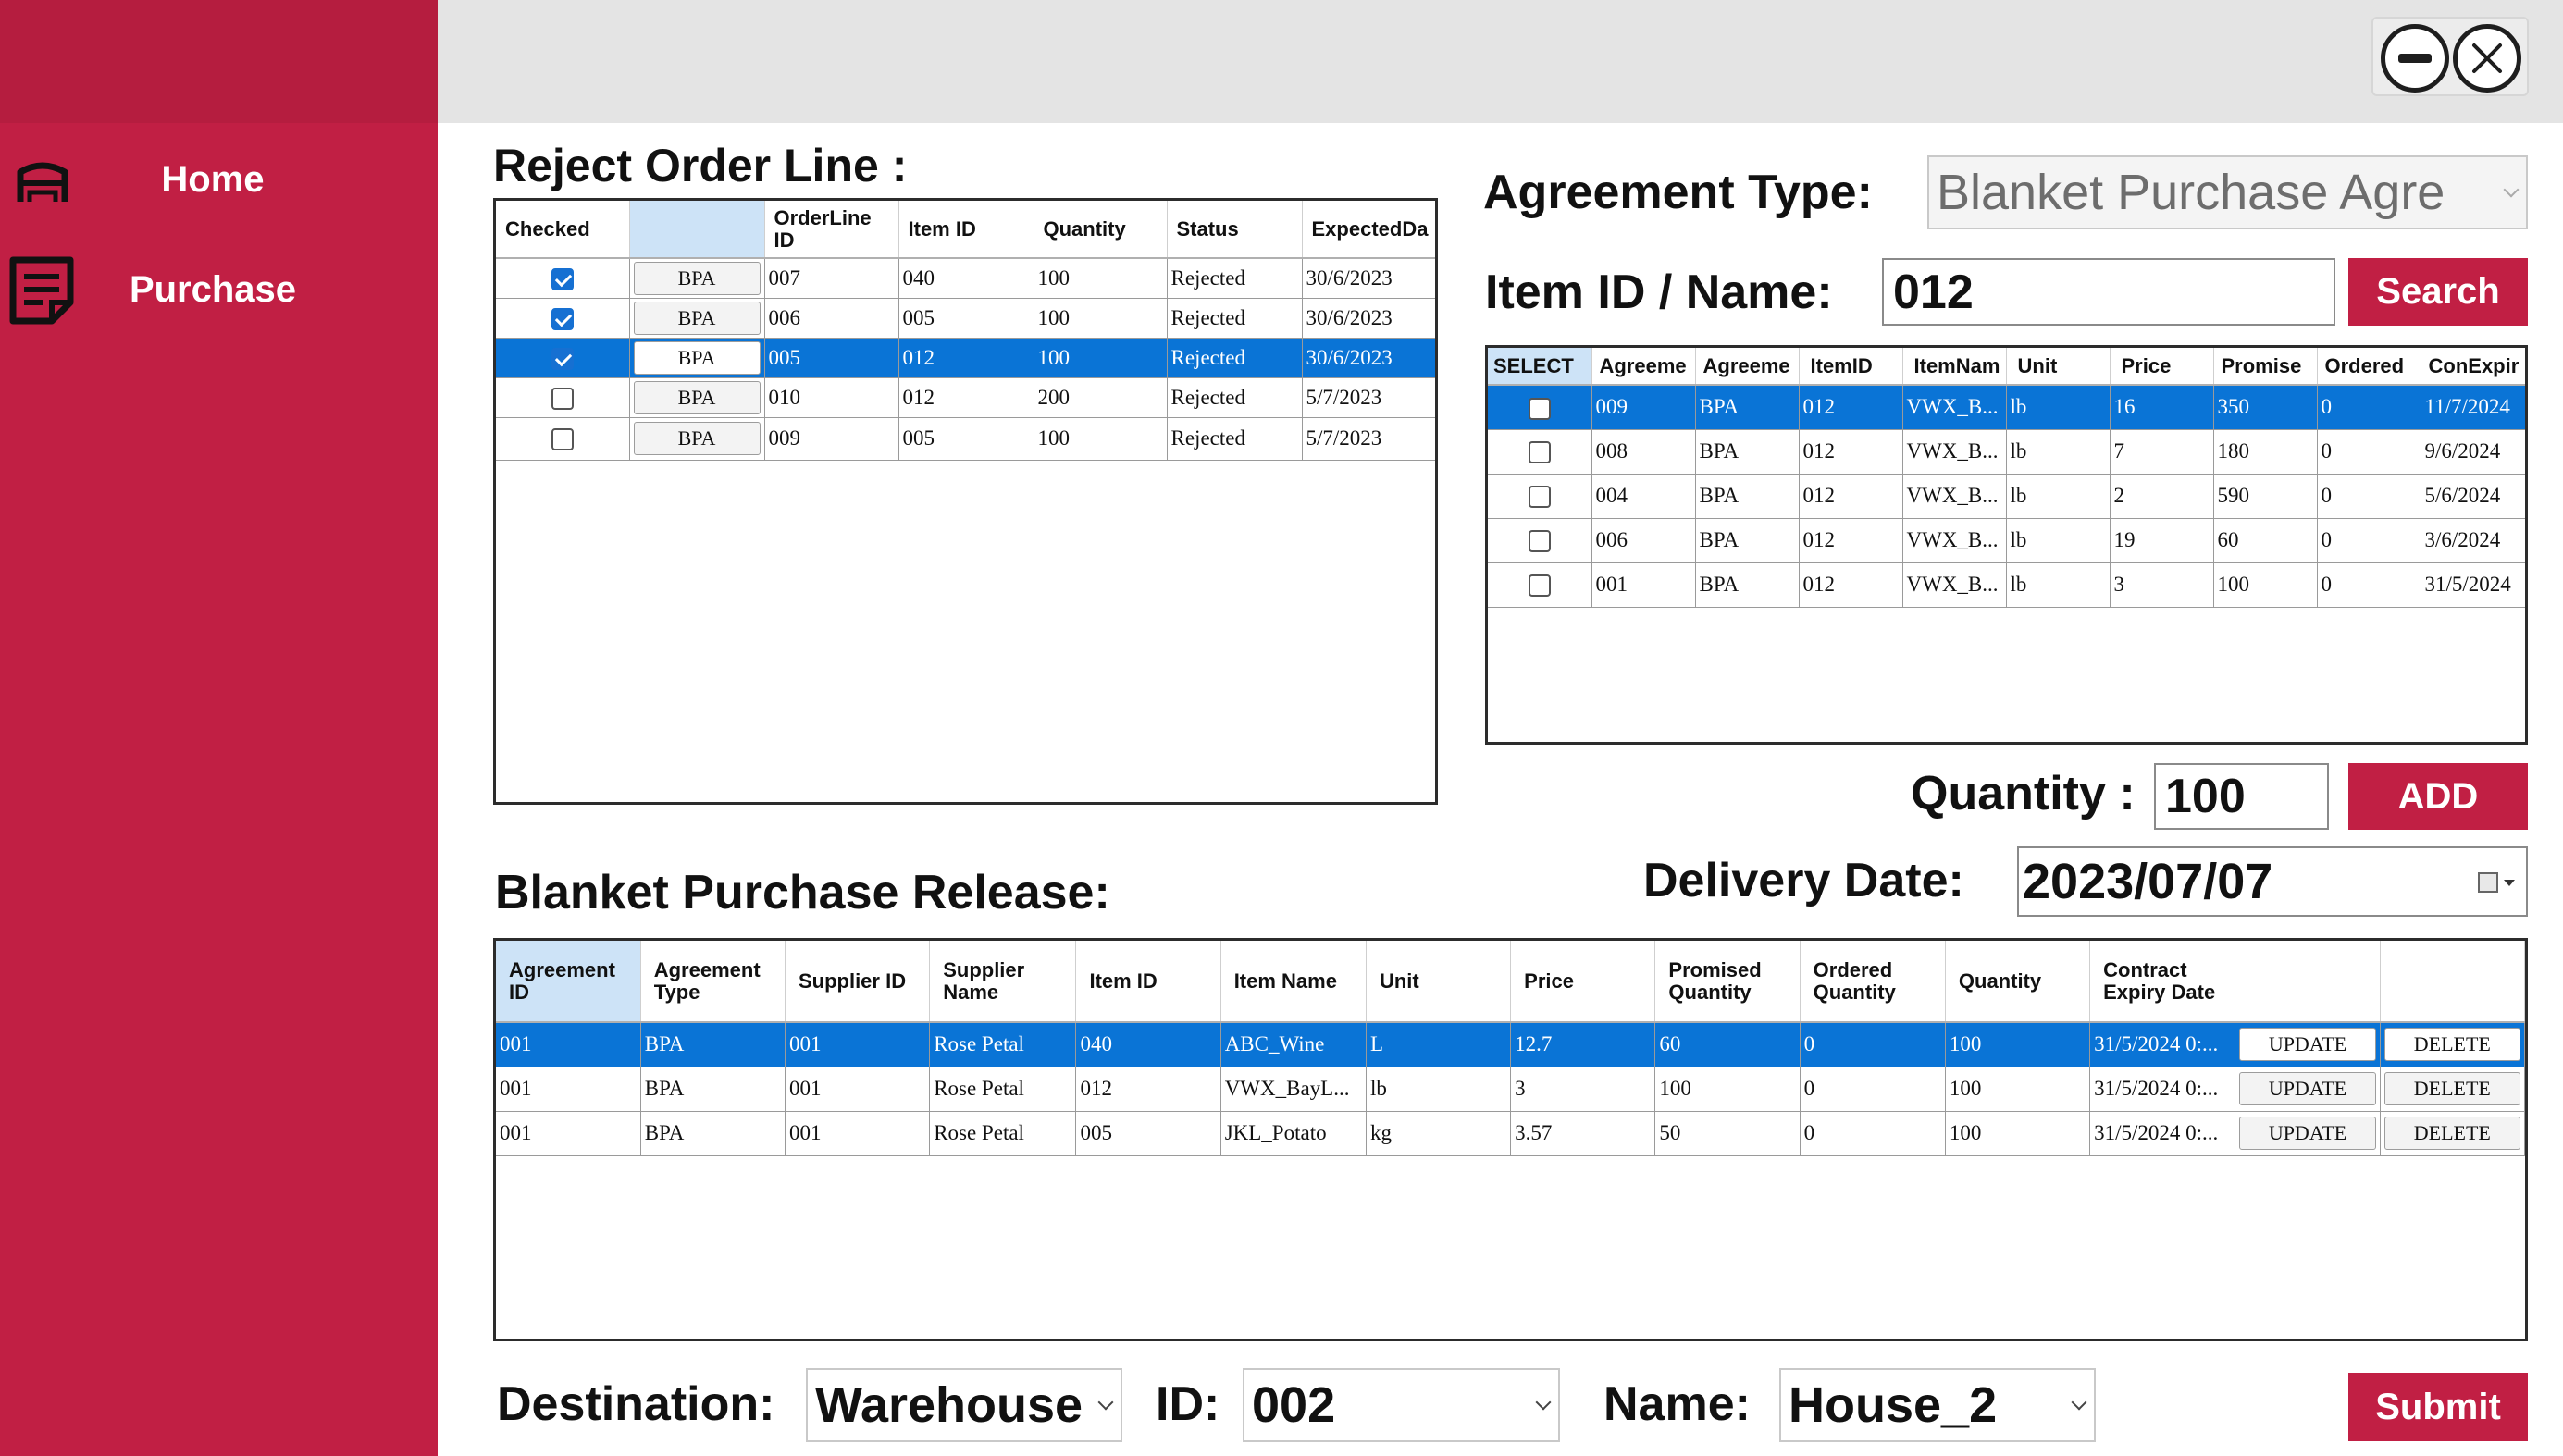 This screenshot has width=2563, height=1456. Describe the element at coordinates (697, 230) in the screenshot. I see `col-button` at that location.